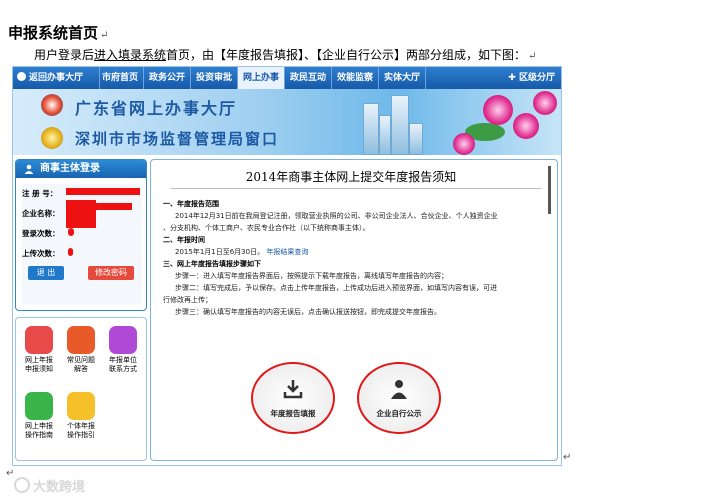 The width and height of the screenshot is (720, 499). I want to click on field-company-name: 企业名称：, so click(41, 213).